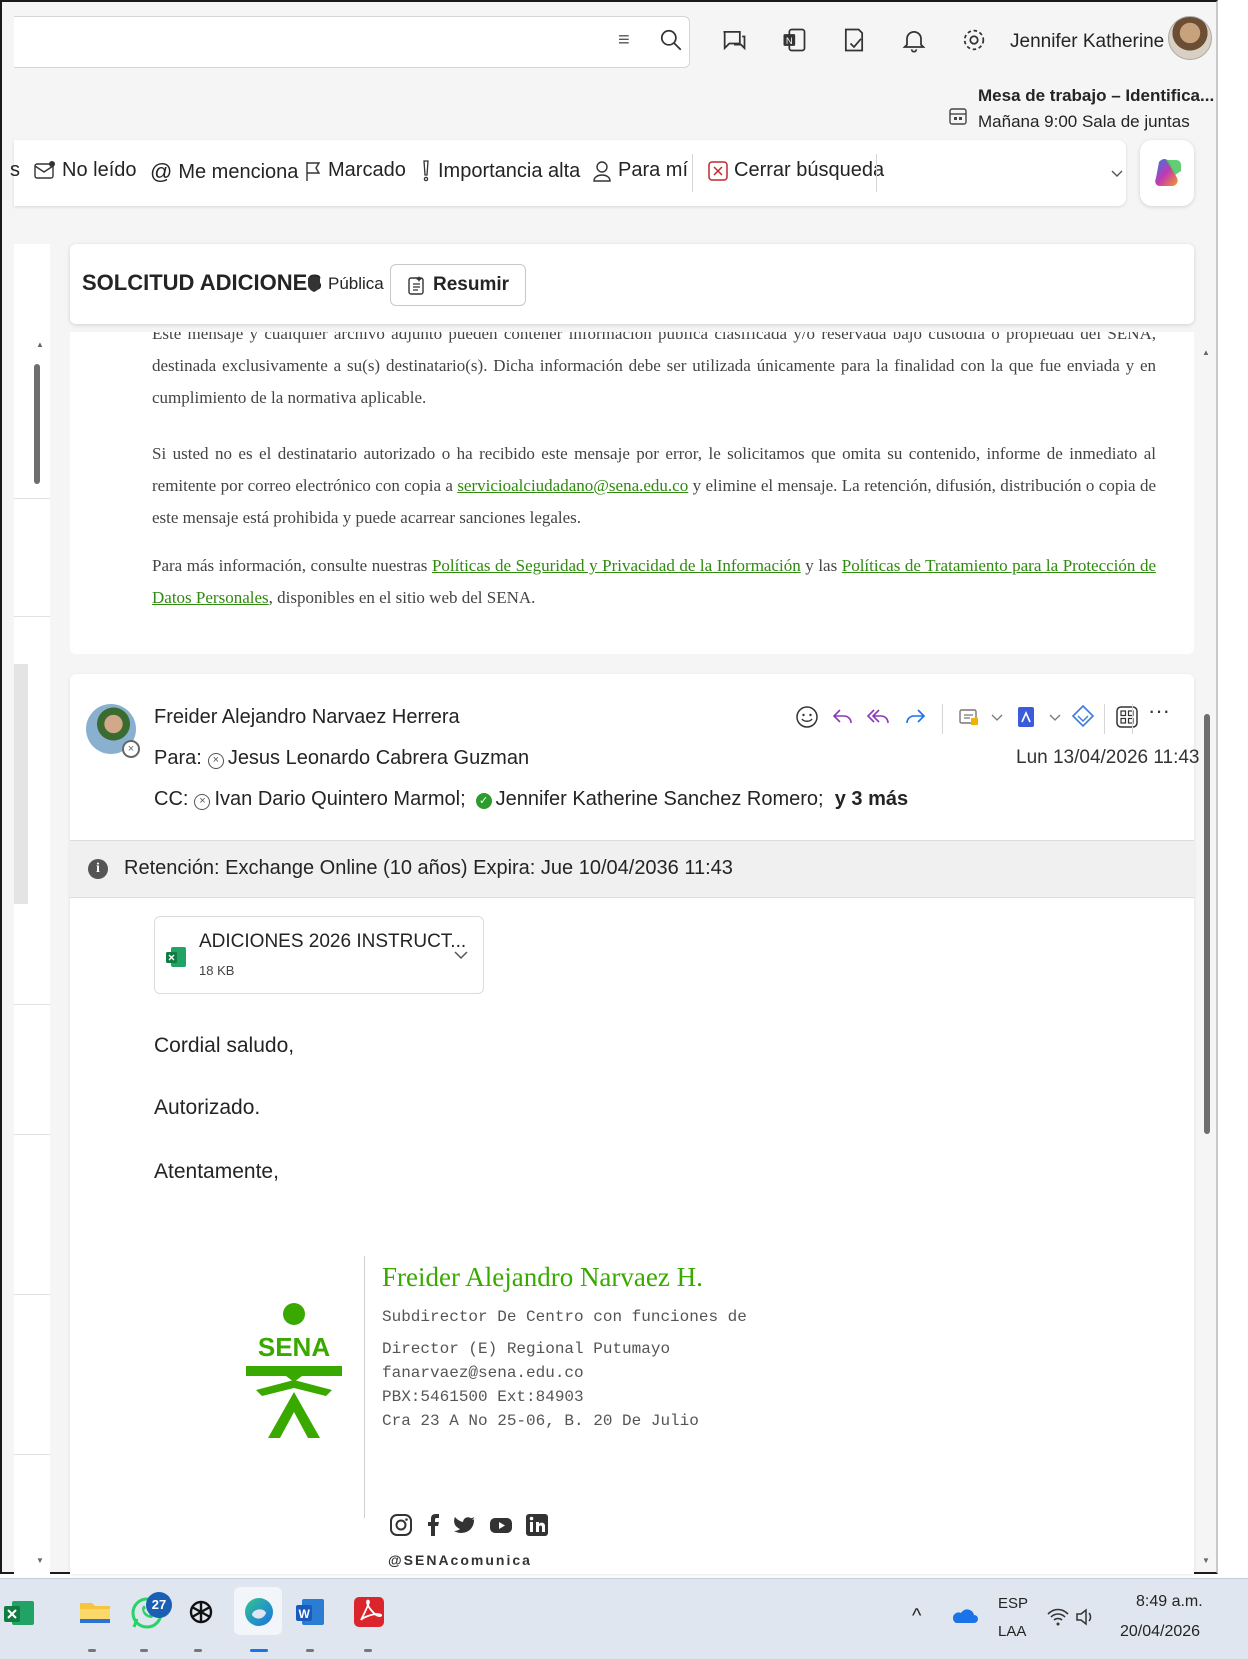 This screenshot has width=1248, height=1659. Describe the element at coordinates (509, 170) in the screenshot. I see `filter-important-label: Importancia alta` at that location.